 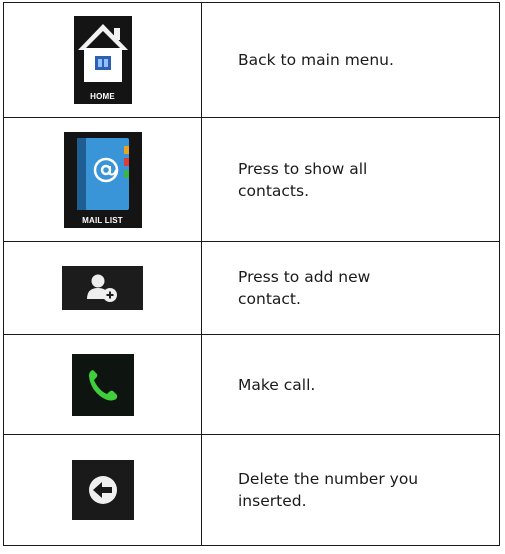 I want to click on phone-call-icon, so click(x=102, y=384).